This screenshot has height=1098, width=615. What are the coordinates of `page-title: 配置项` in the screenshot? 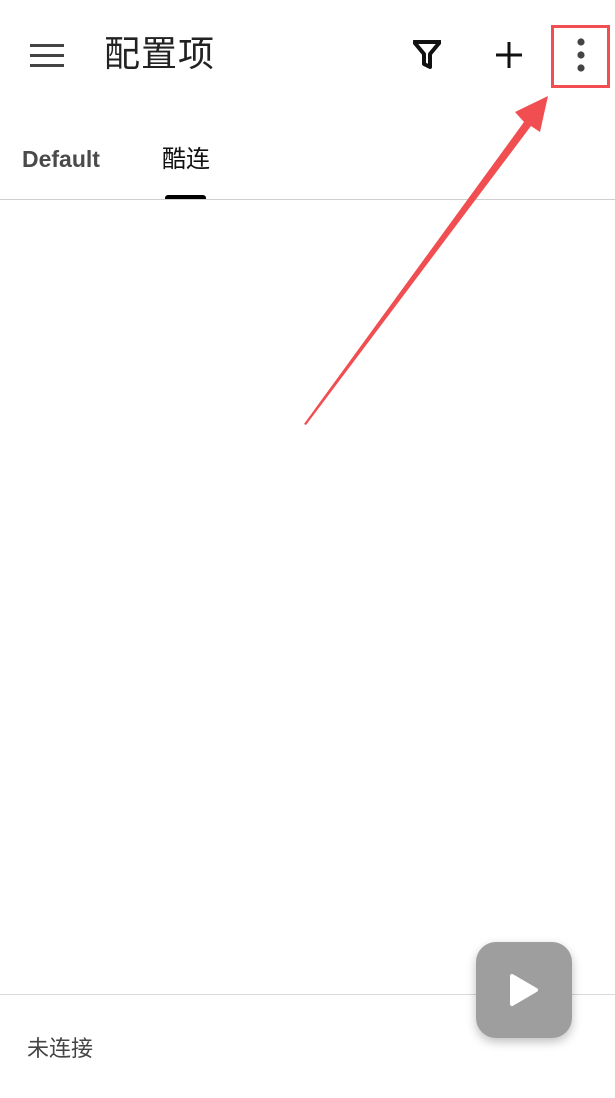 It's located at (160, 54).